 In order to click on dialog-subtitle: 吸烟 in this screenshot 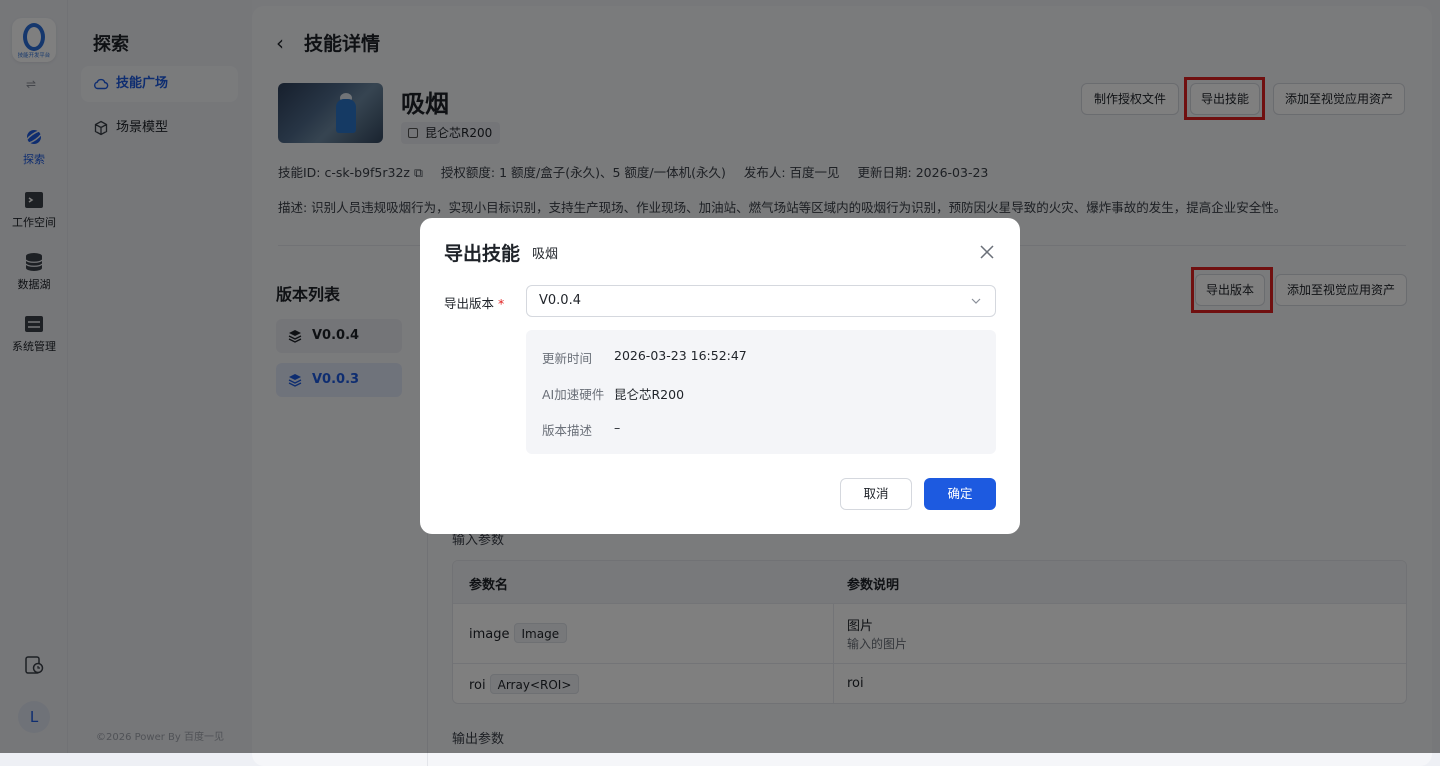, I will do `click(545, 254)`.